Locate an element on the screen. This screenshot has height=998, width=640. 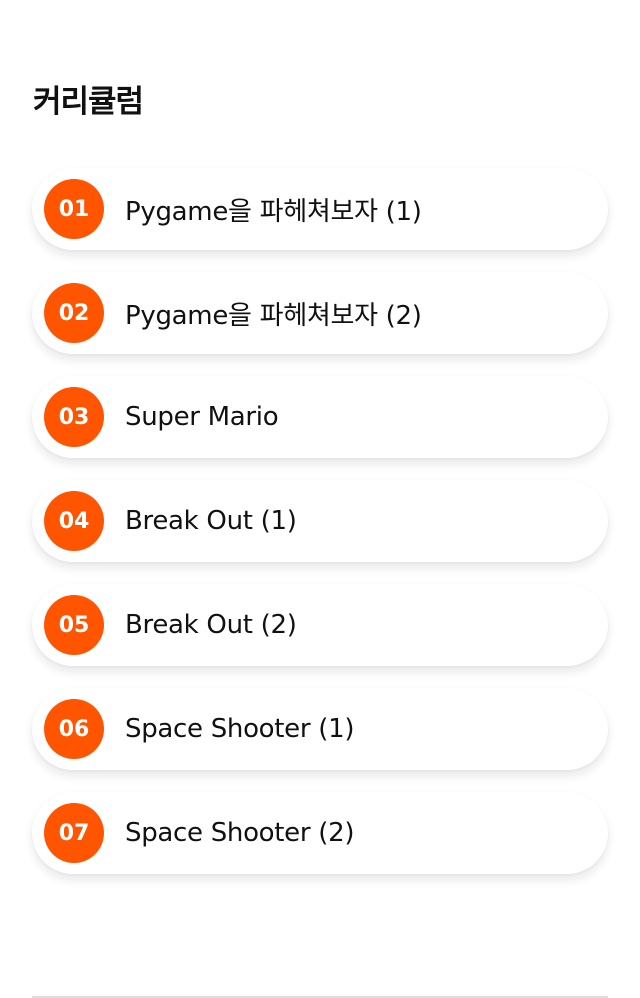
lesson-title: Space Shooter (2) is located at coordinates (240, 833).